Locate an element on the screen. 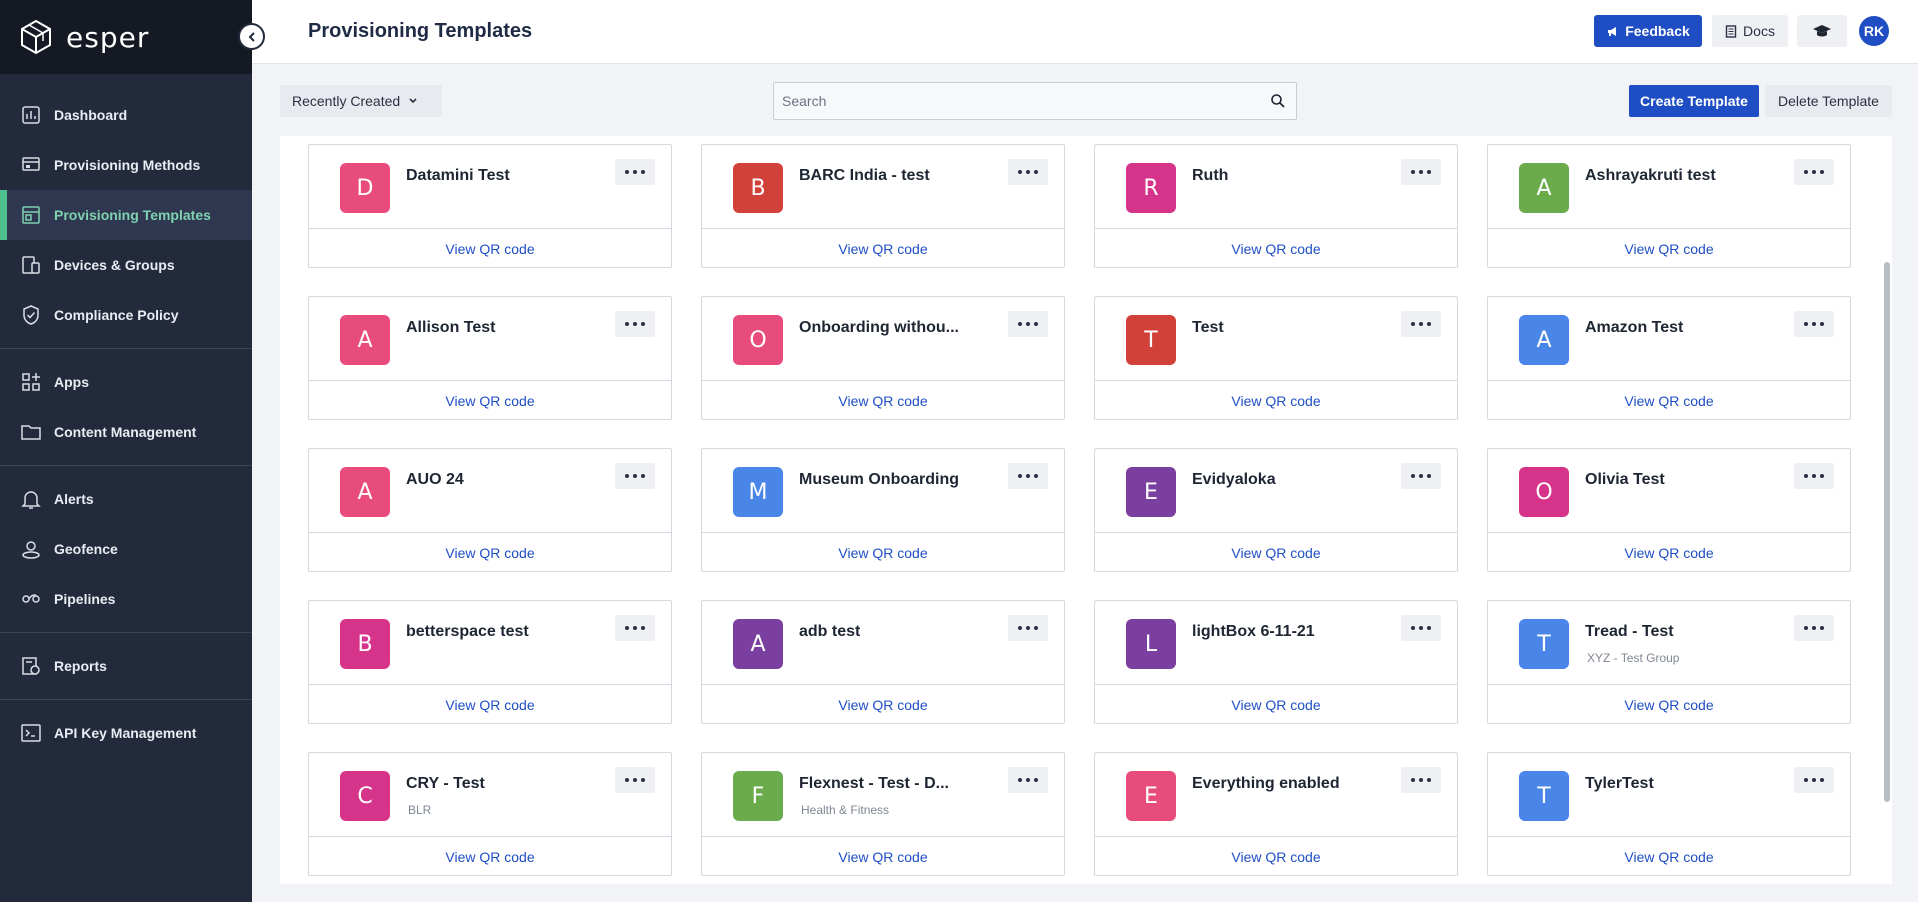 The image size is (1918, 902). template-name: Test is located at coordinates (1208, 328).